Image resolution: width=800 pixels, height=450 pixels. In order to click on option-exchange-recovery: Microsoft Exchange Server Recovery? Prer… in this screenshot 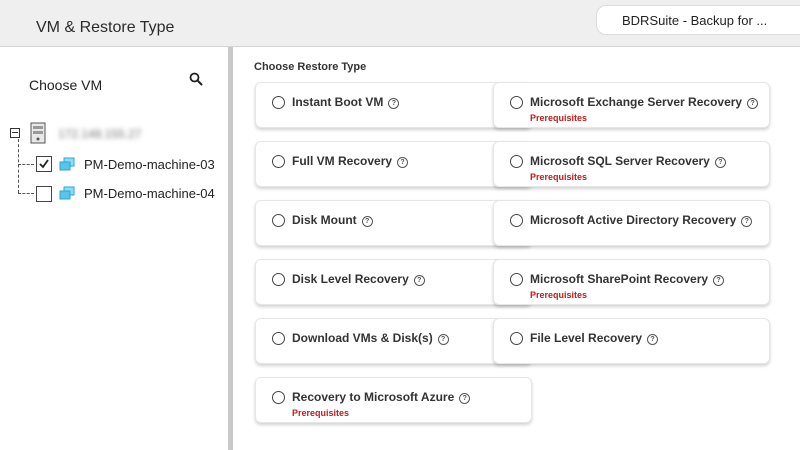, I will do `click(631, 105)`.